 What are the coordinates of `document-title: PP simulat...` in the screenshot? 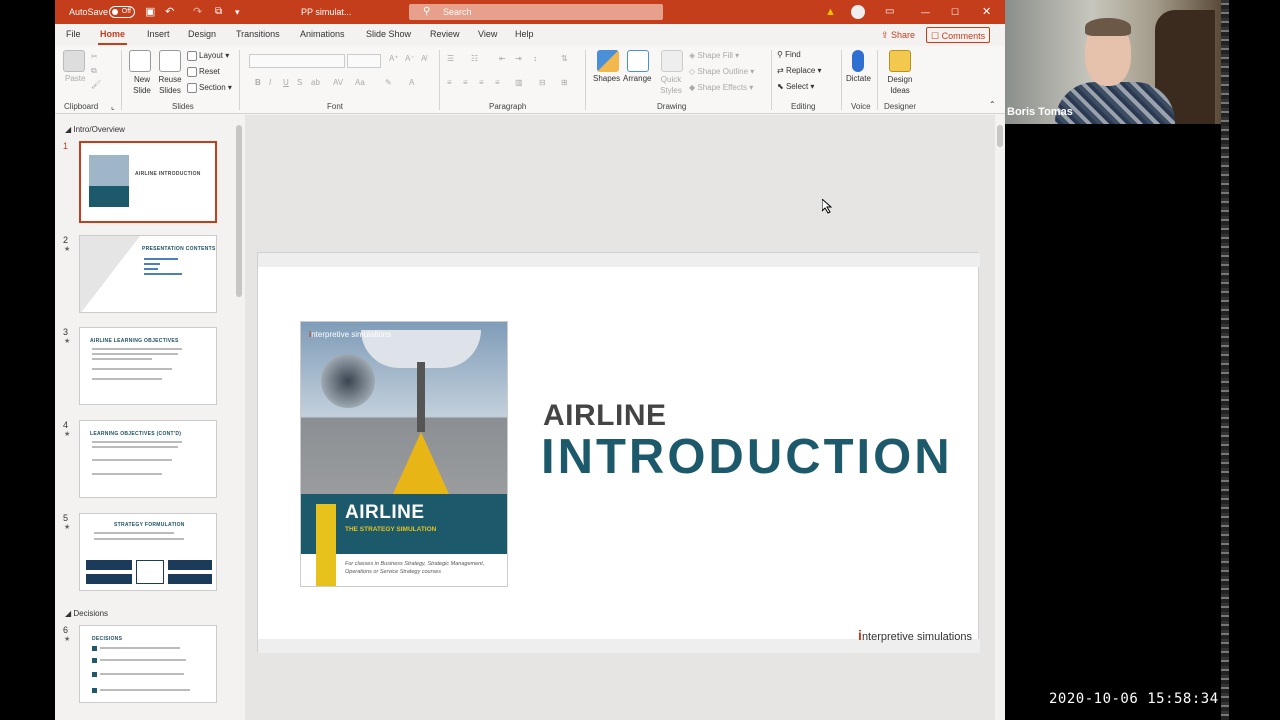 It's located at (326, 12).